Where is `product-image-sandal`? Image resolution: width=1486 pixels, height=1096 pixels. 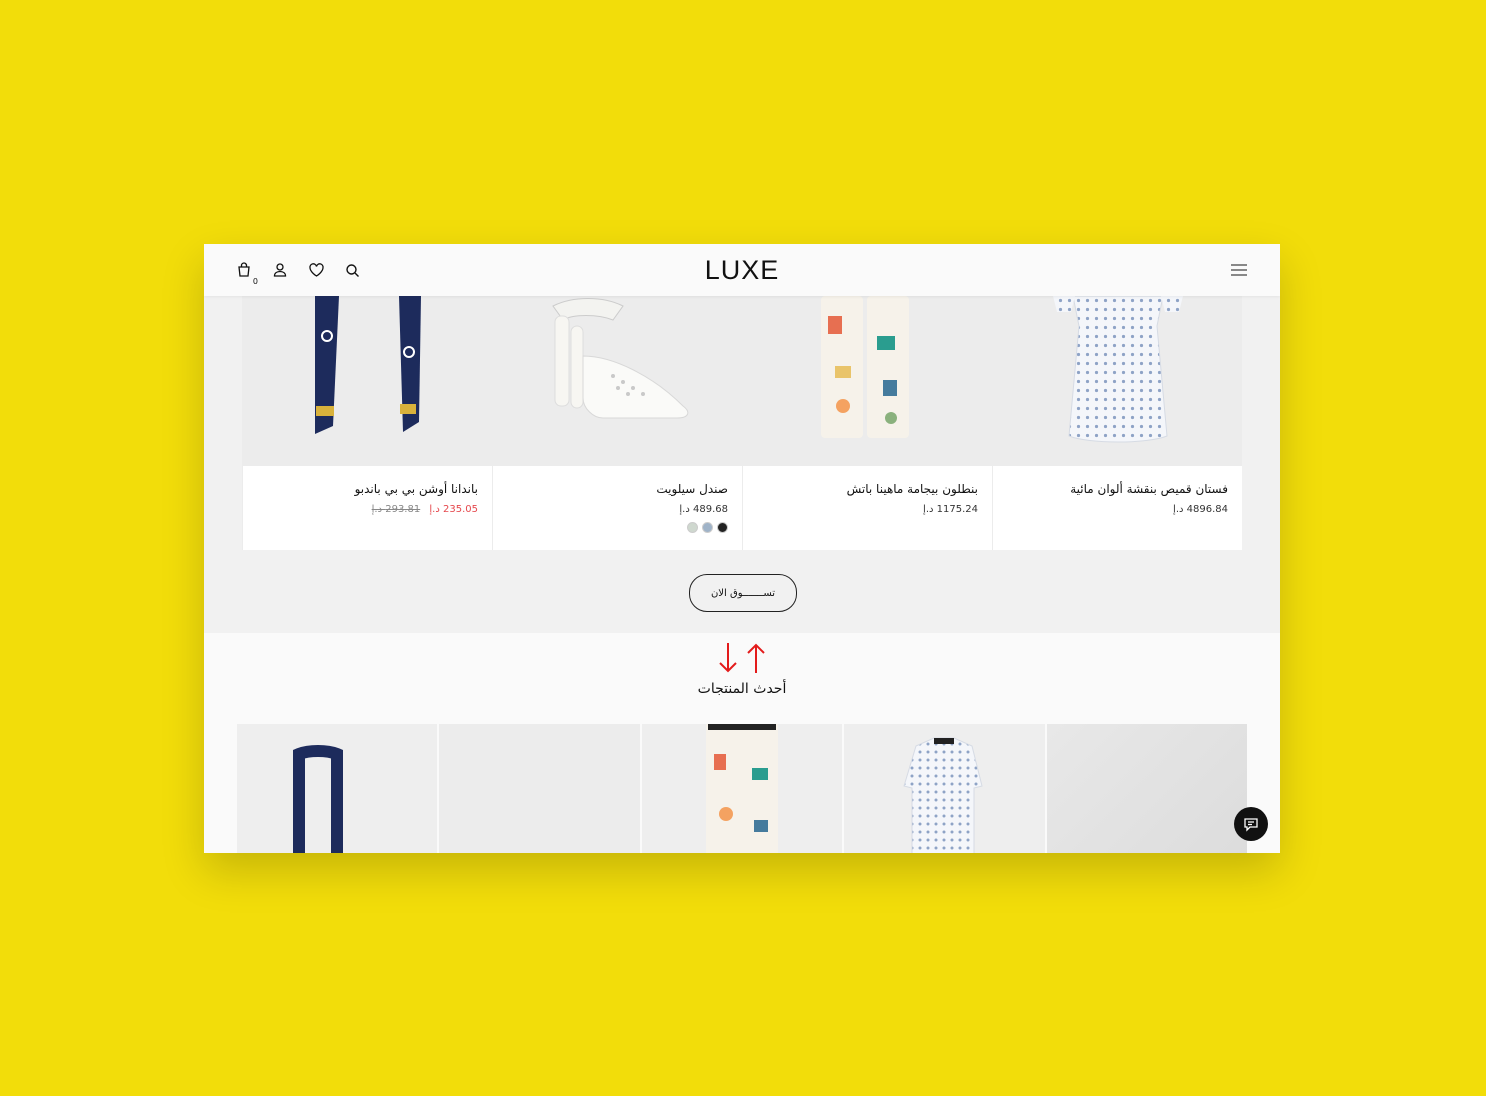
product-image-sandal is located at coordinates (617, 381).